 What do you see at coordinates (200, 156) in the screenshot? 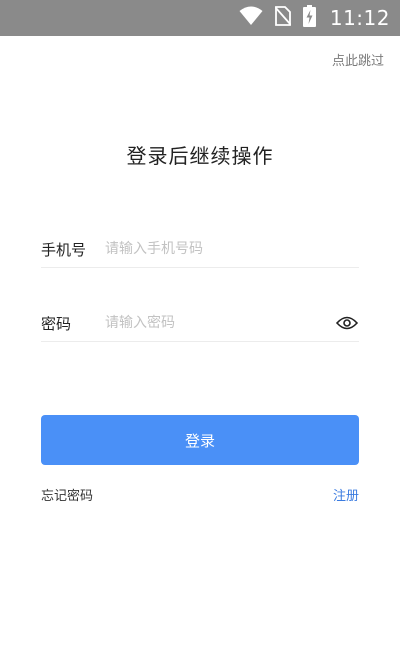
I see `page-title: 登录后继续操作` at bounding box center [200, 156].